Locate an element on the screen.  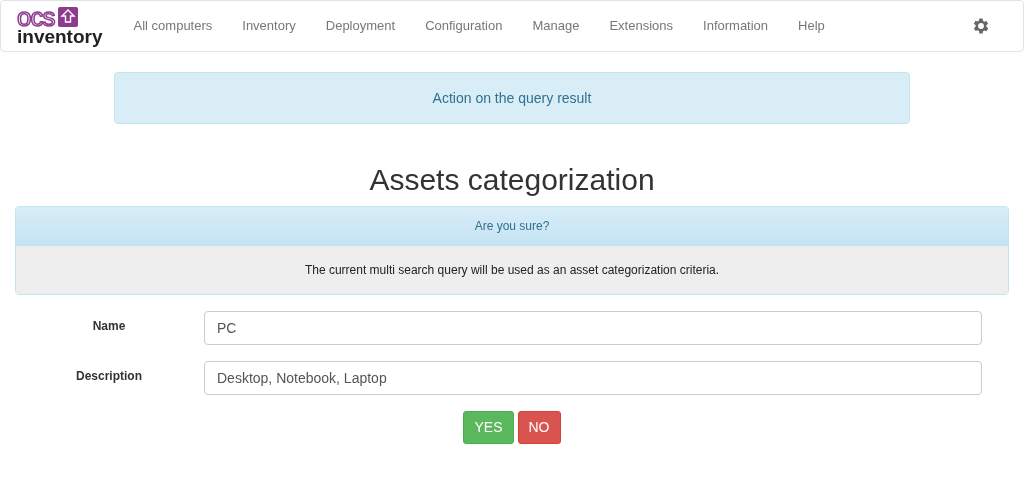
nav-link: Manage is located at coordinates (556, 26).